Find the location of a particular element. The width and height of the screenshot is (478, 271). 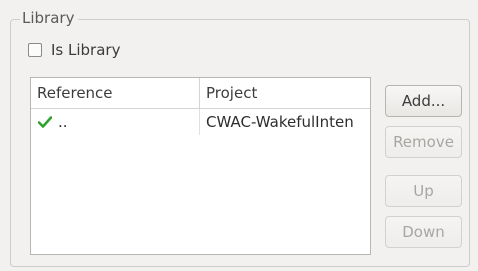

remove-button: Remove is located at coordinates (423, 142).